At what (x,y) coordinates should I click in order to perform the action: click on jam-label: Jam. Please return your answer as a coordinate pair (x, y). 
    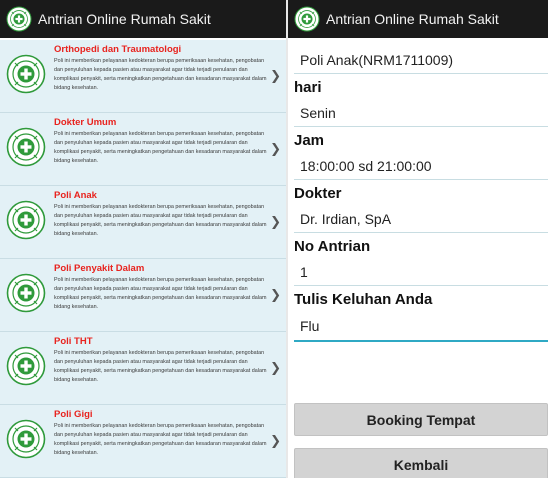
    Looking at the image, I should click on (309, 140).